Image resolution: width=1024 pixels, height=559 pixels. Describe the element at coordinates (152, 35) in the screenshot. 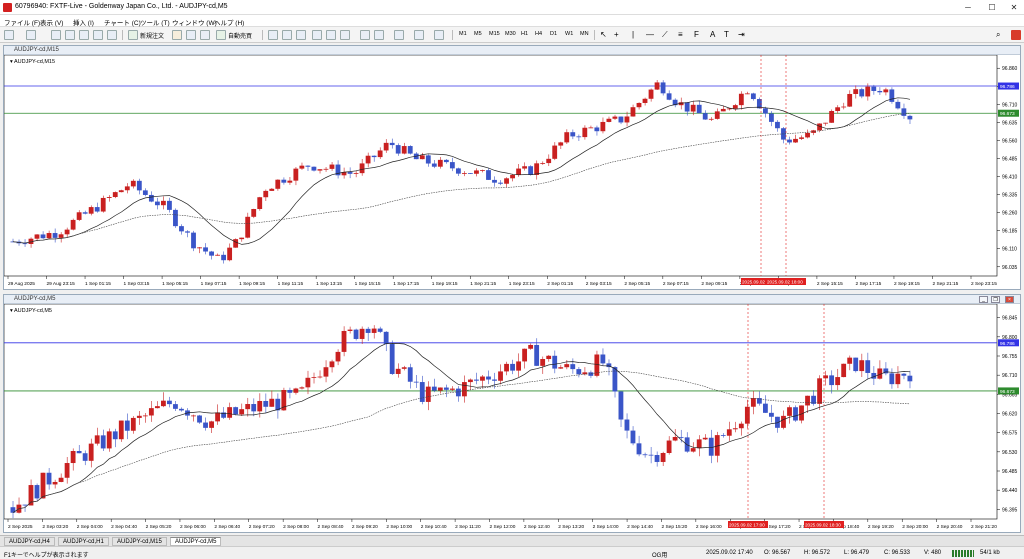

I see `new-order-button: 新規注文` at that location.